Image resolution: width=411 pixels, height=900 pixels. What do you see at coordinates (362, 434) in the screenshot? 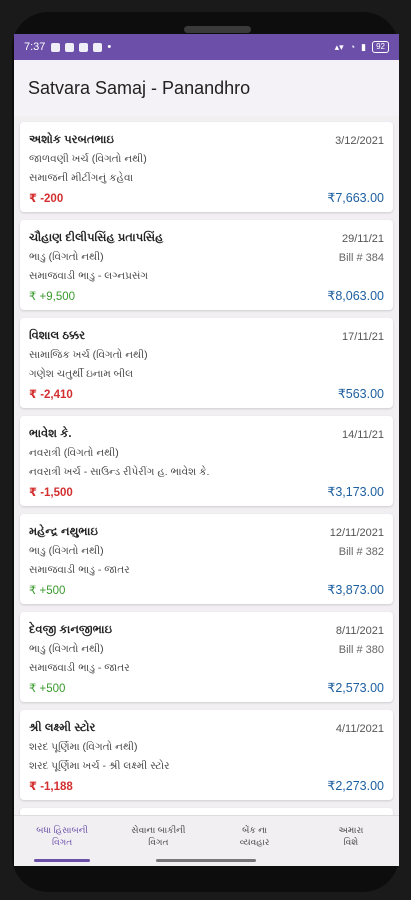
I see `transaction-date: 14/11/21` at bounding box center [362, 434].